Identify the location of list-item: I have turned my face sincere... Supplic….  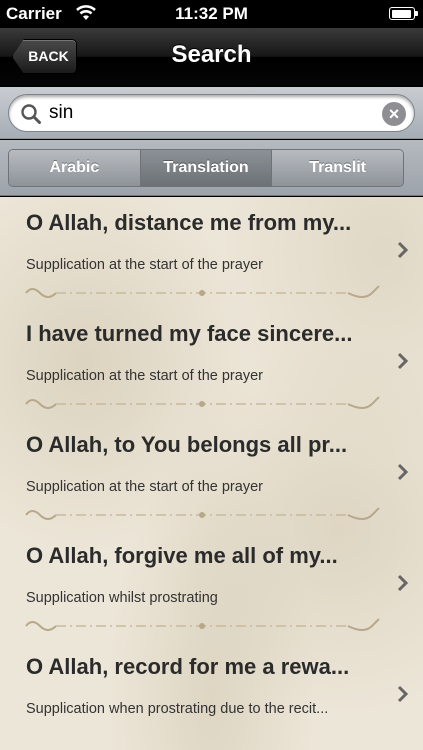
(211, 363).